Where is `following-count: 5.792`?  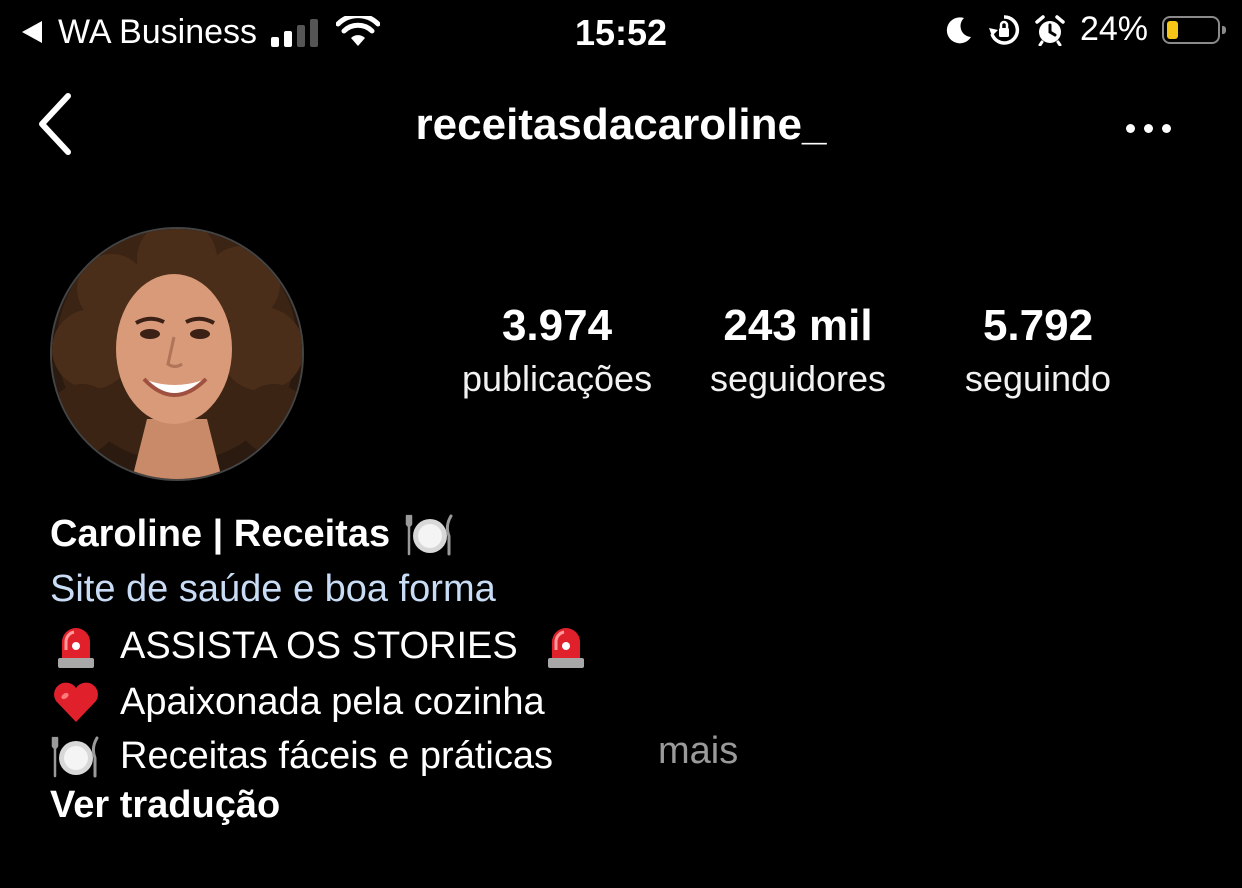 following-count: 5.792 is located at coordinates (1038, 325).